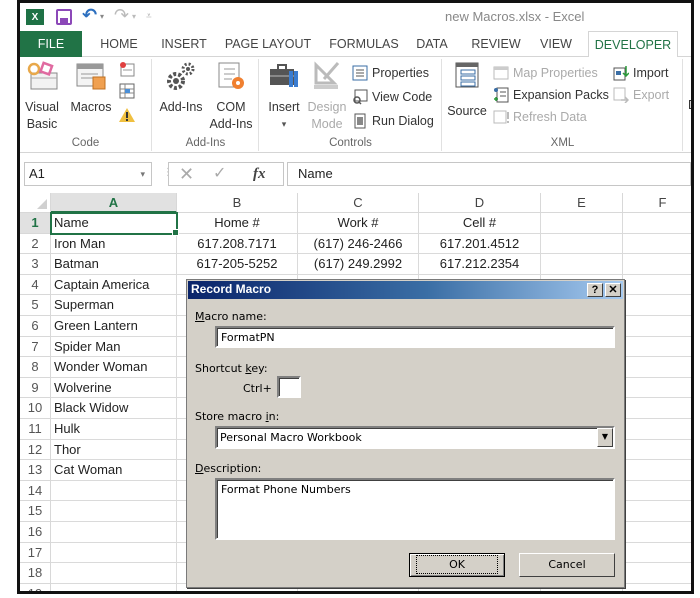  Describe the element at coordinates (114, 347) in the screenshot. I see `cell-a7: Spider Man` at that location.